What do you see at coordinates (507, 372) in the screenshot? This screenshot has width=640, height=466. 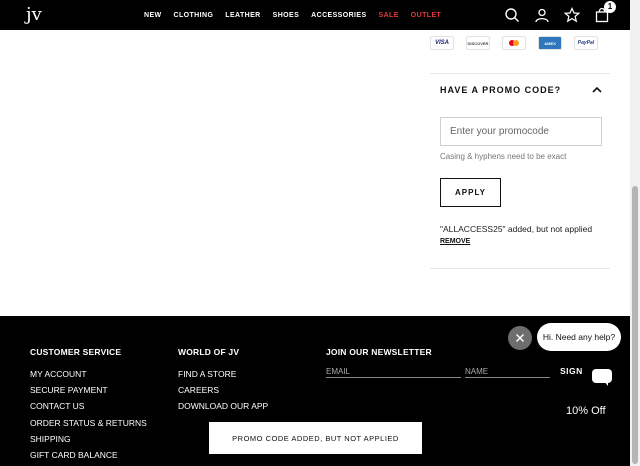 I see `newsletter-name-input` at bounding box center [507, 372].